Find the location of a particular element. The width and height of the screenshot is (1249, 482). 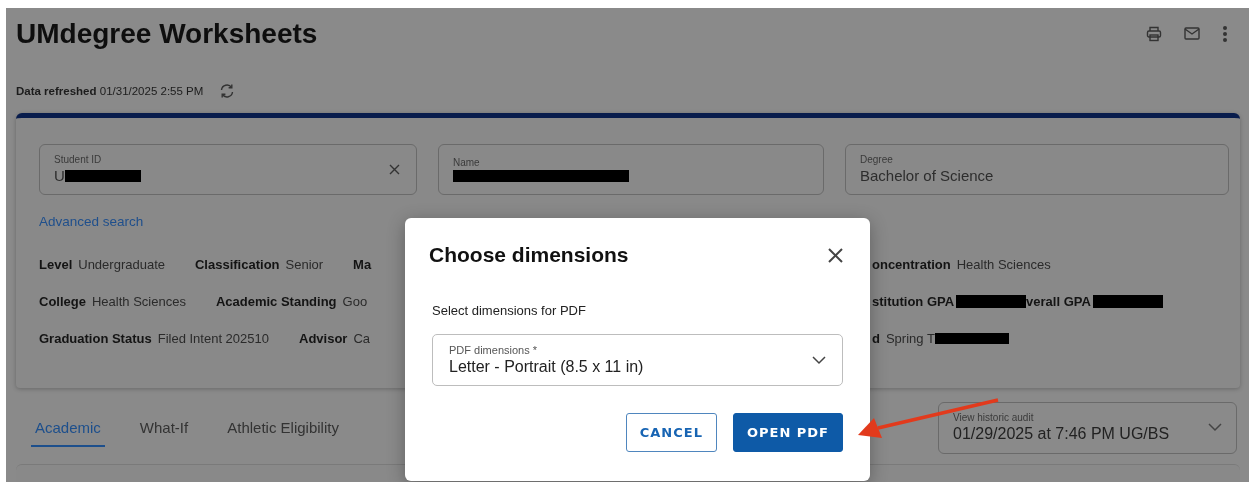

field-label: Degree is located at coordinates (877, 160).